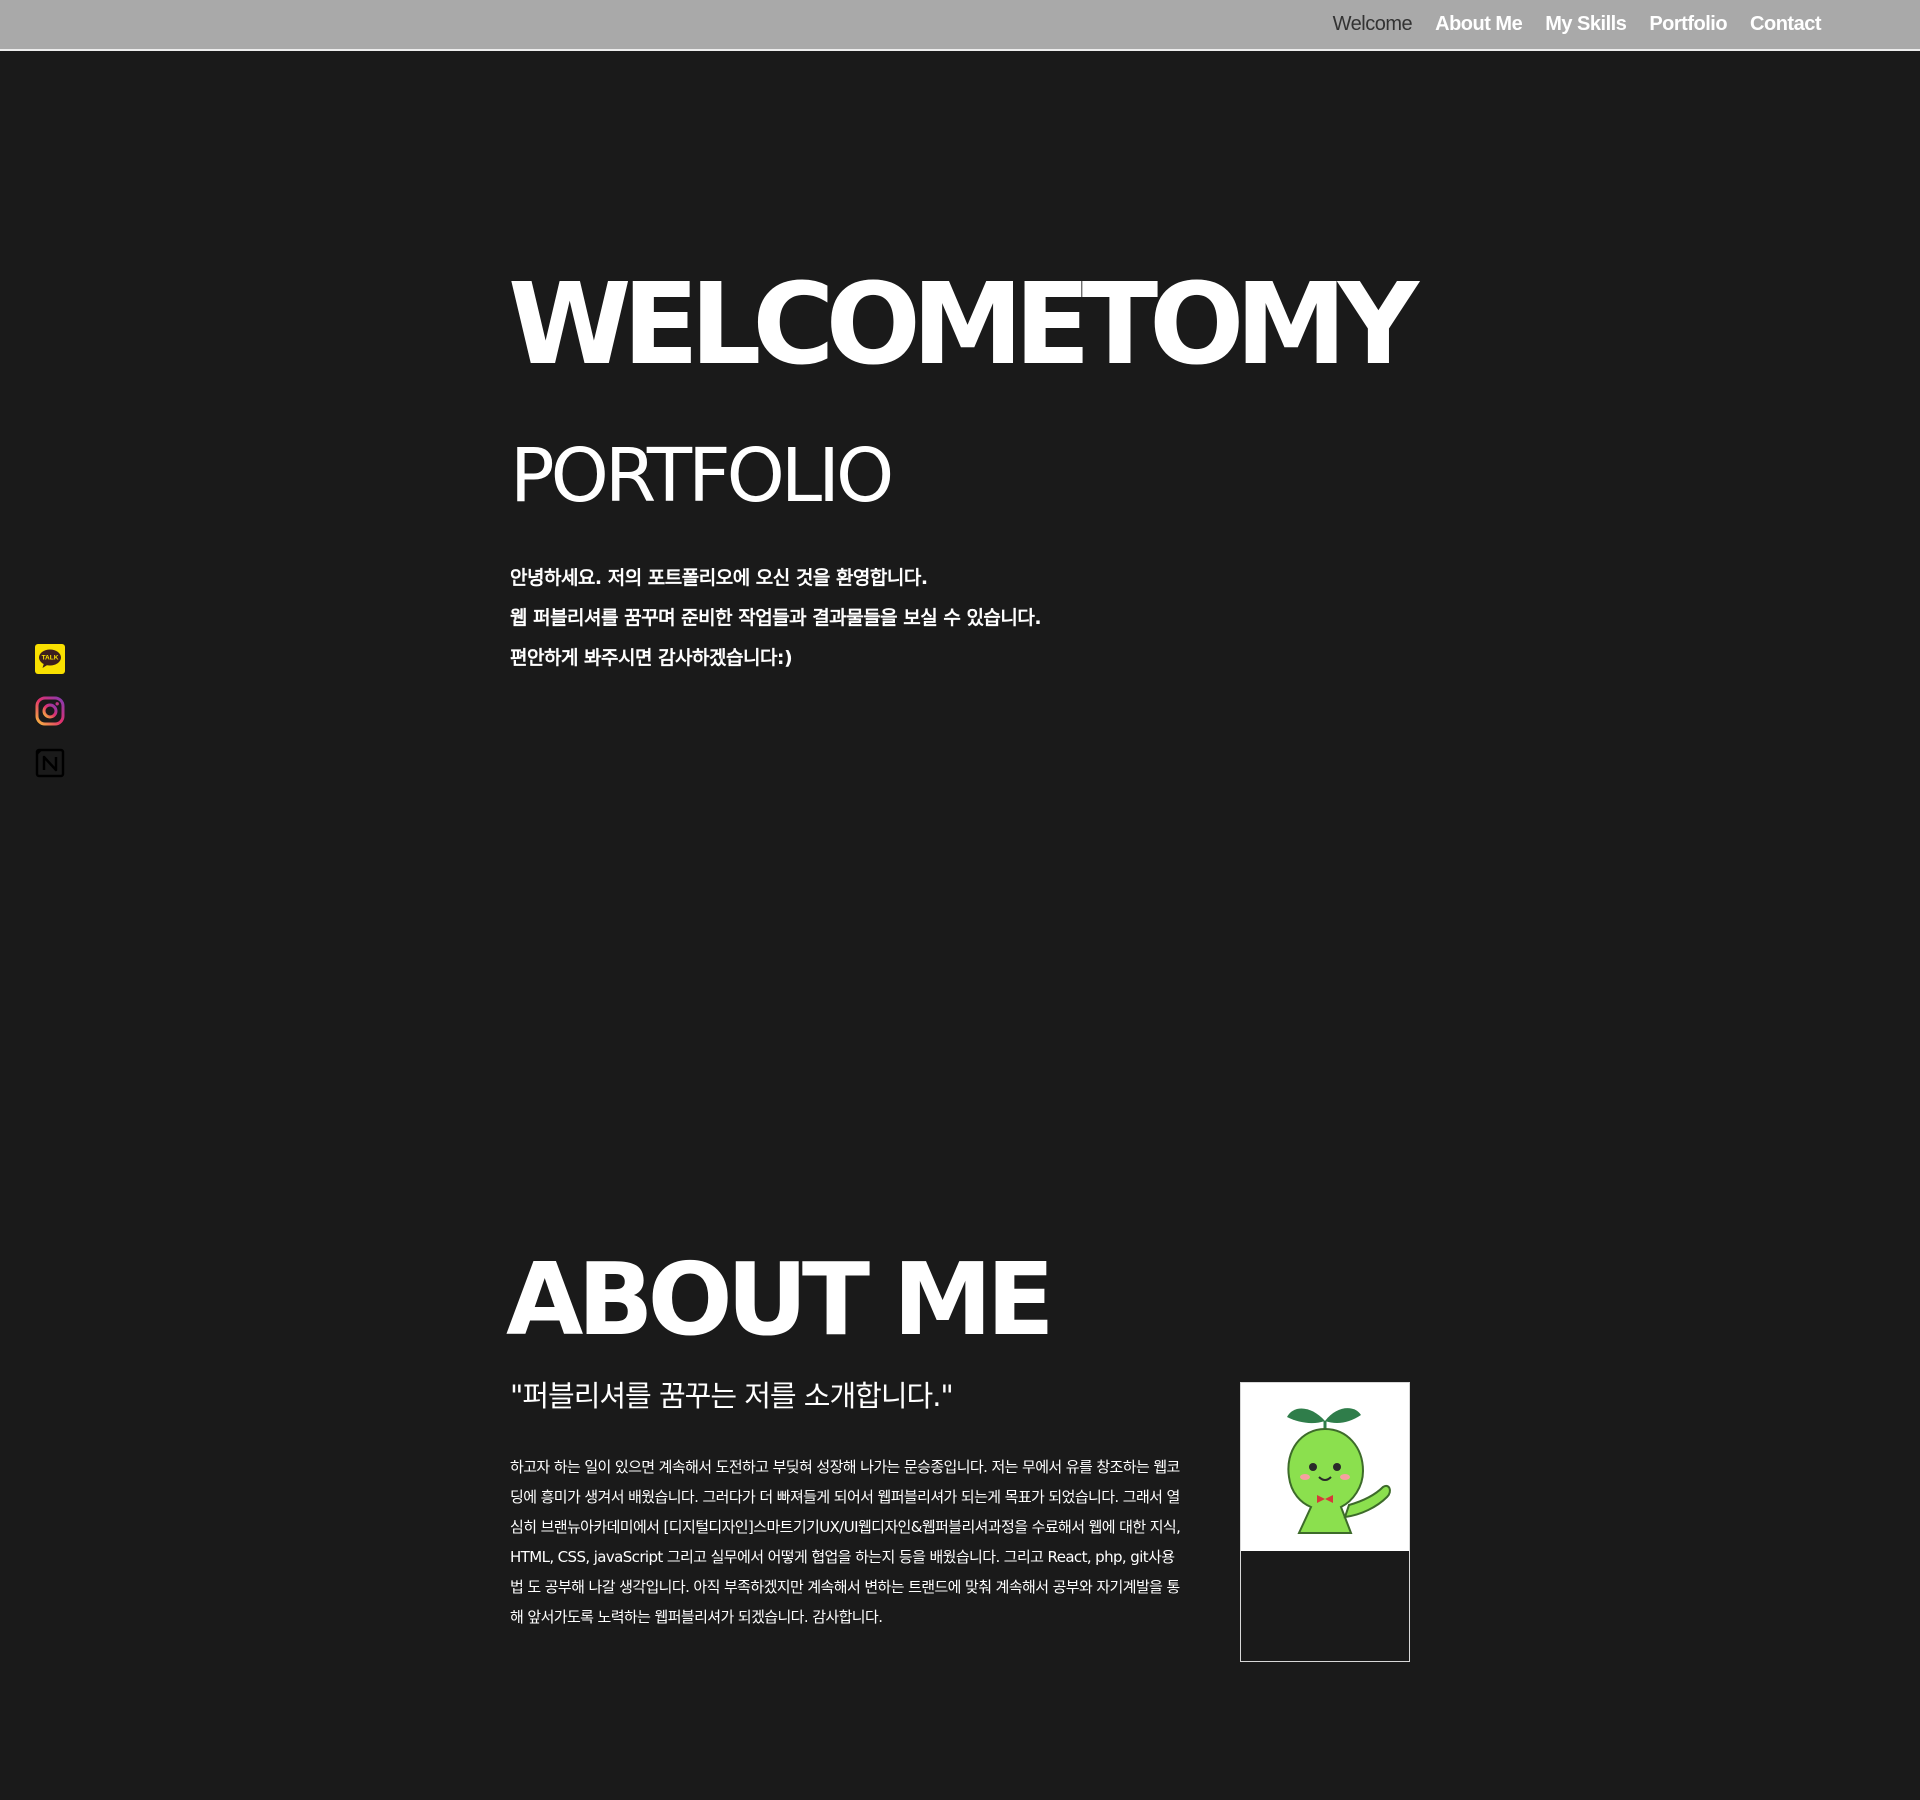  I want to click on hero-intro-line: 편안하게 봐주시면 감사하겠습니다:), so click(651, 658).